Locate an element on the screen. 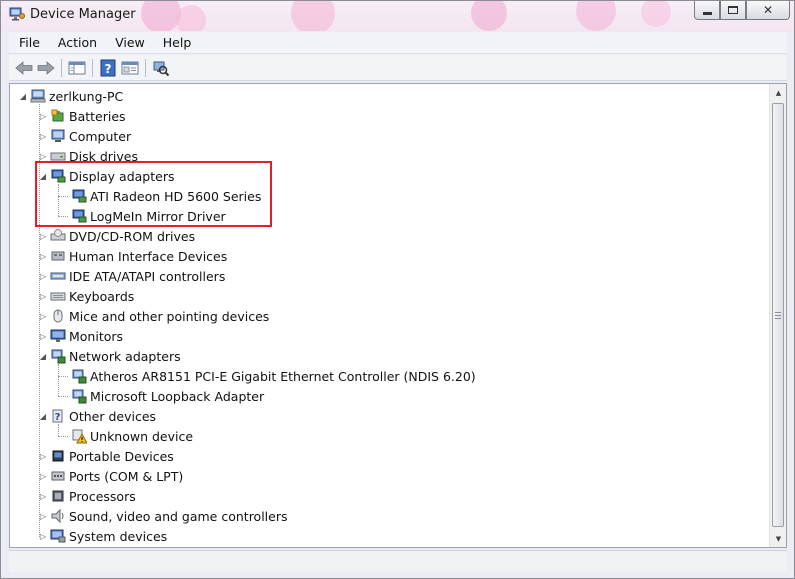 This screenshot has height=579, width=795. tree-category-keyboards: ▷ Keyboards is located at coordinates (86, 296).